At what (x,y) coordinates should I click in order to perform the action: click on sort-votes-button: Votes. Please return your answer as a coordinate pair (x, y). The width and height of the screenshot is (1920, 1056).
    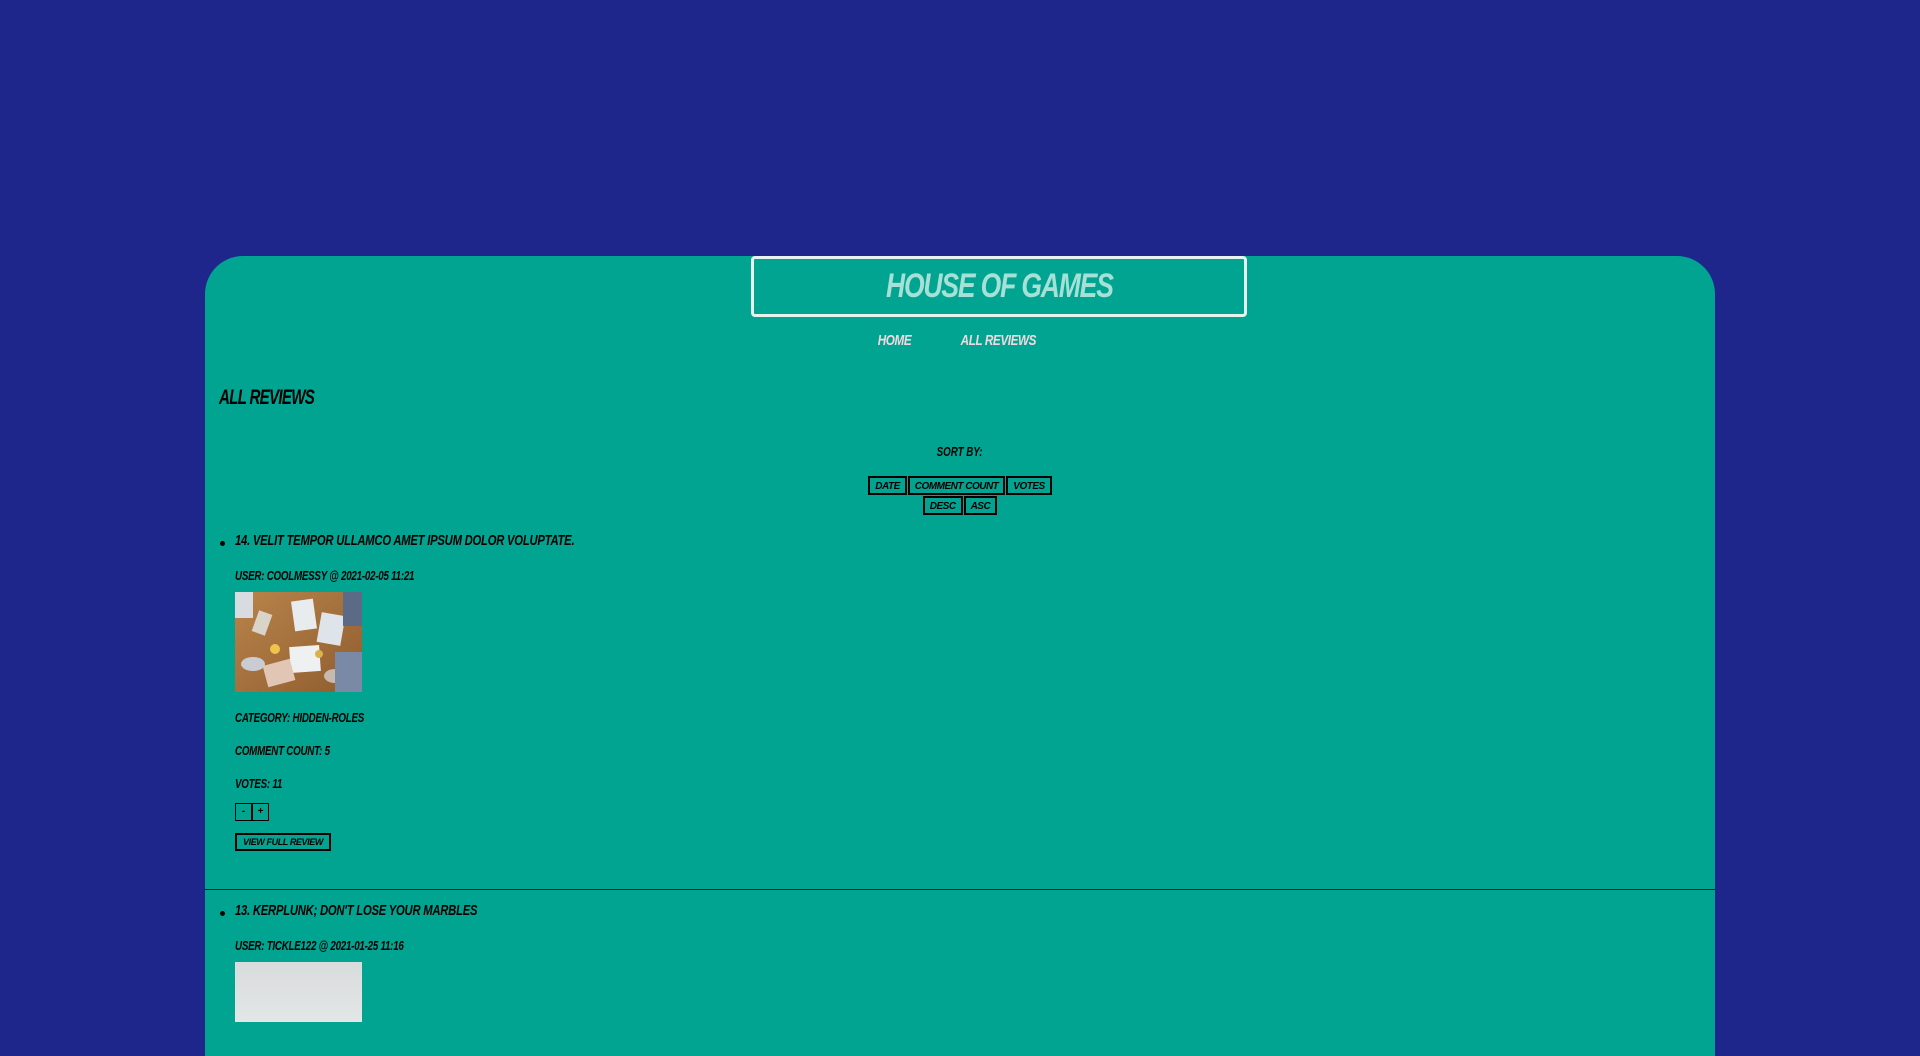
    Looking at the image, I should click on (1029, 485).